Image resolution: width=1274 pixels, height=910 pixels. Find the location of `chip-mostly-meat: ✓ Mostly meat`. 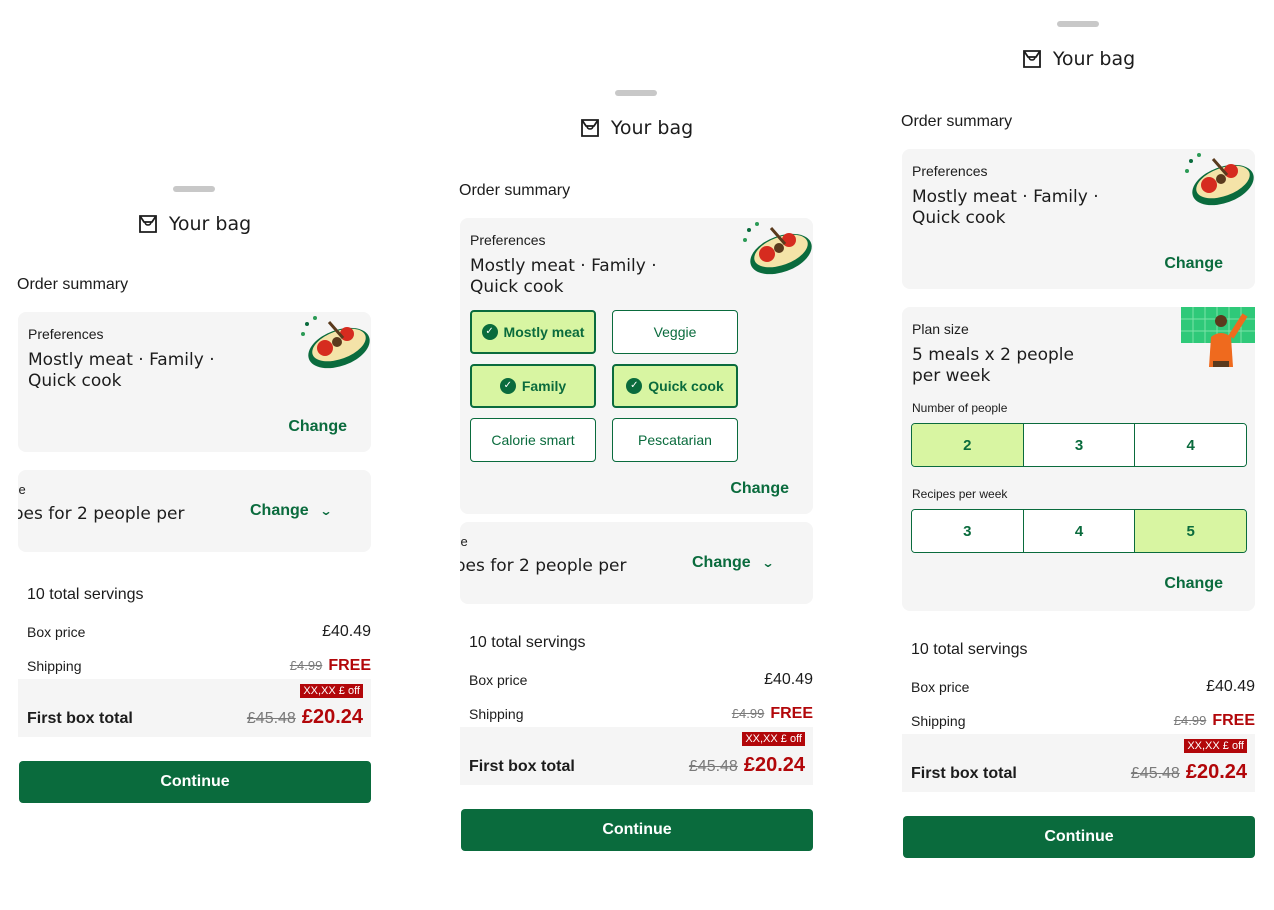

chip-mostly-meat: ✓ Mostly meat is located at coordinates (533, 332).